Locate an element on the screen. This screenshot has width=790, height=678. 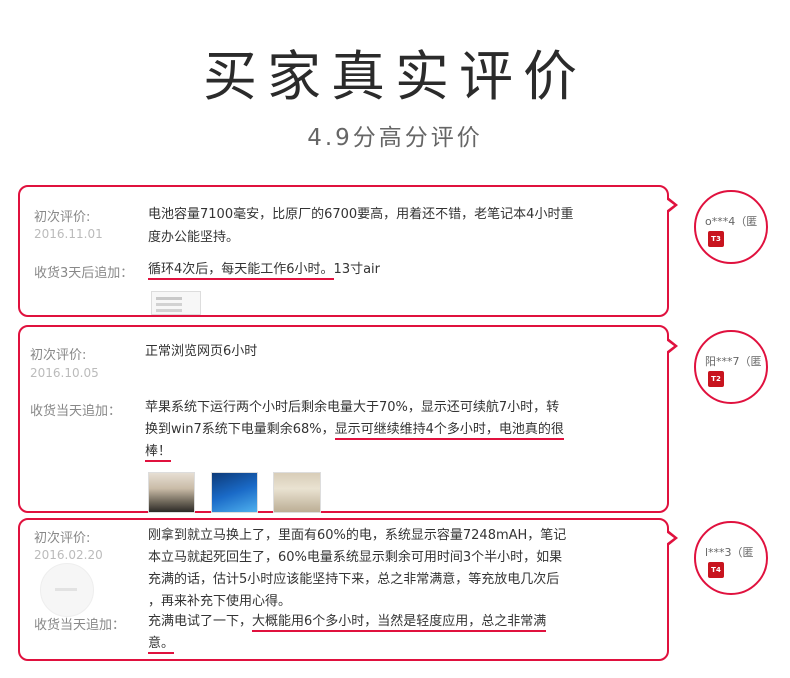
review-3-append-line-1: 充满电试了一下，大概能用6个多小时，当然是轻度应用，总之非常满 is located at coordinates (347, 621).